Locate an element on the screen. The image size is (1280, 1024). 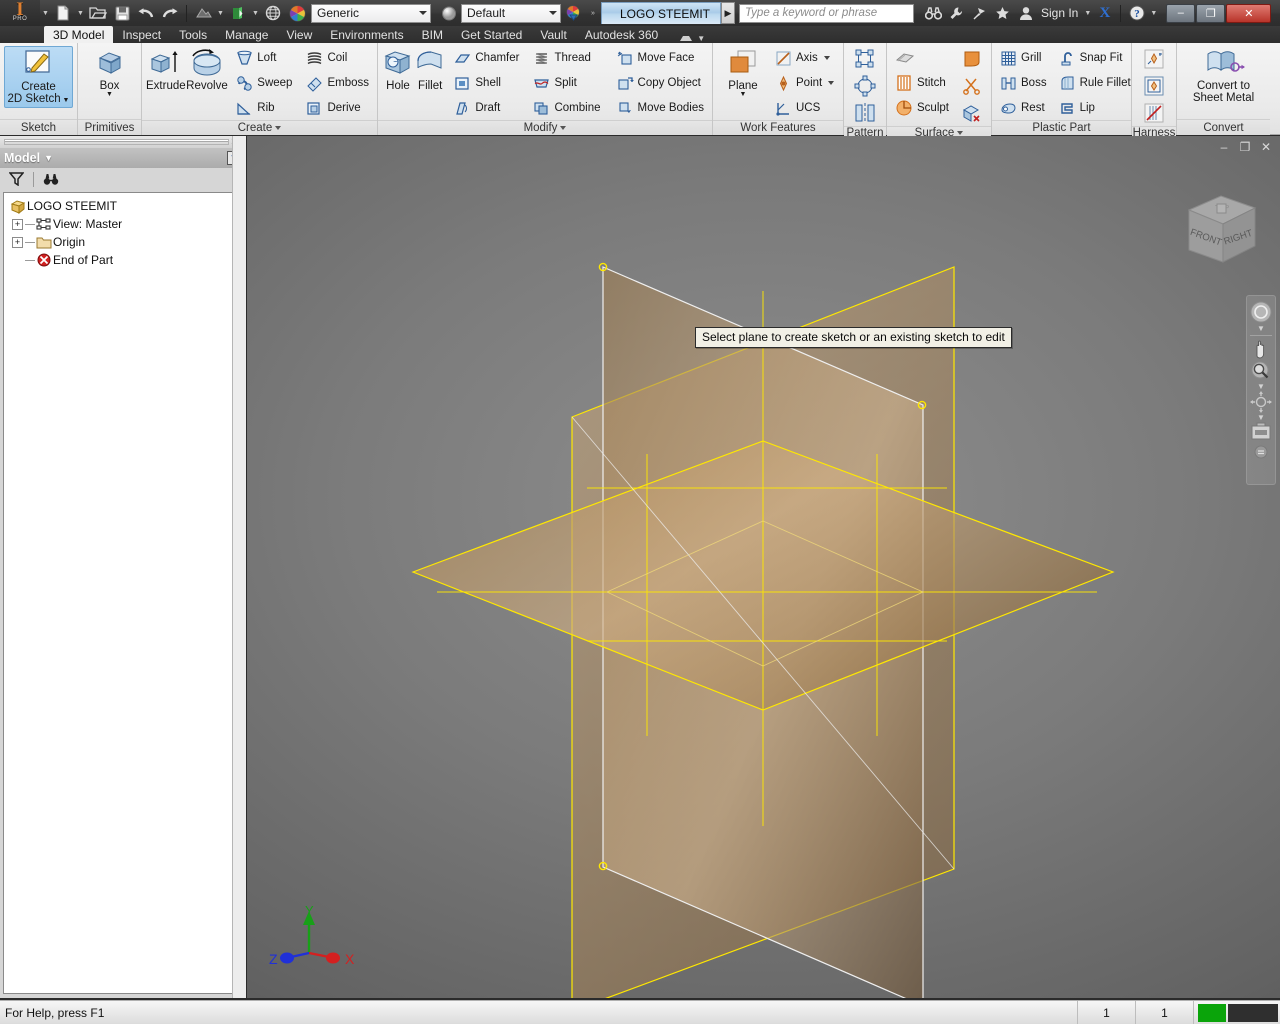
find-binoculars-icon is located at coordinates (51, 179).